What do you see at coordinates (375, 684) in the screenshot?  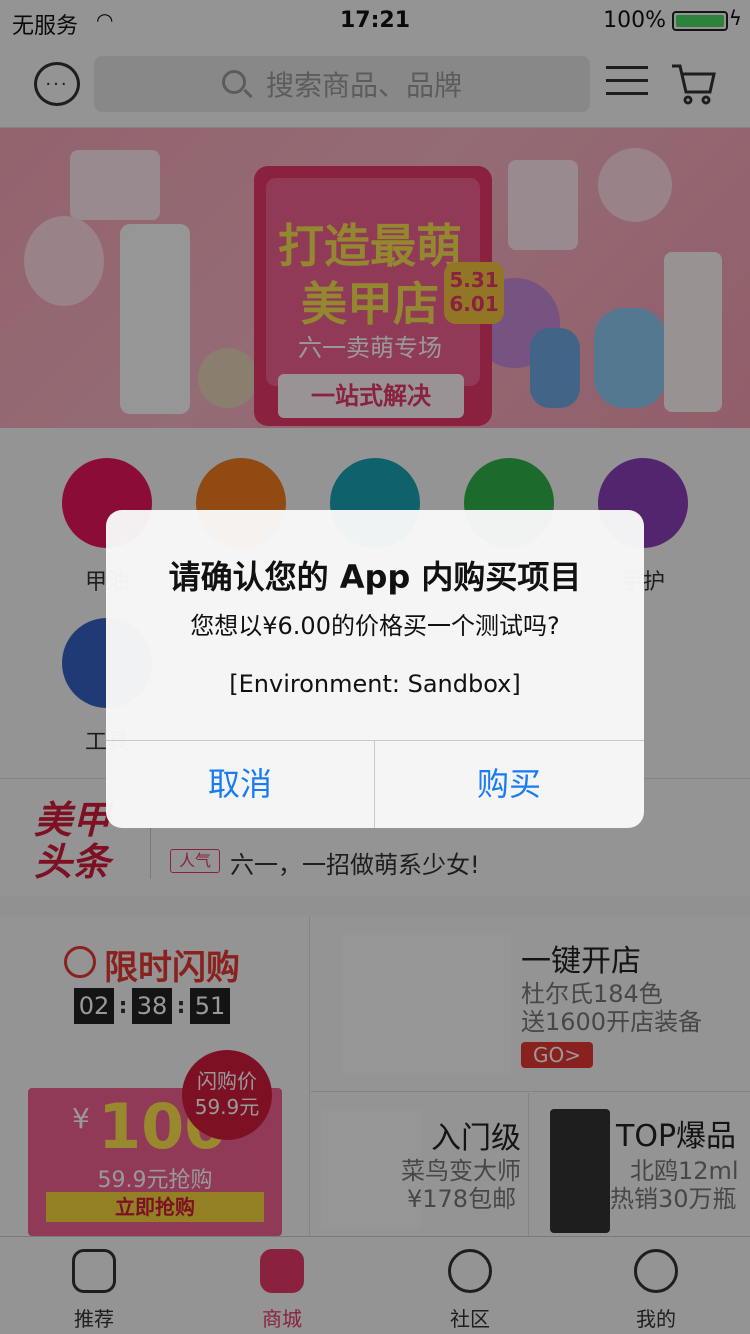 I see `dialog-environment: [Environment: Sandbox]` at bounding box center [375, 684].